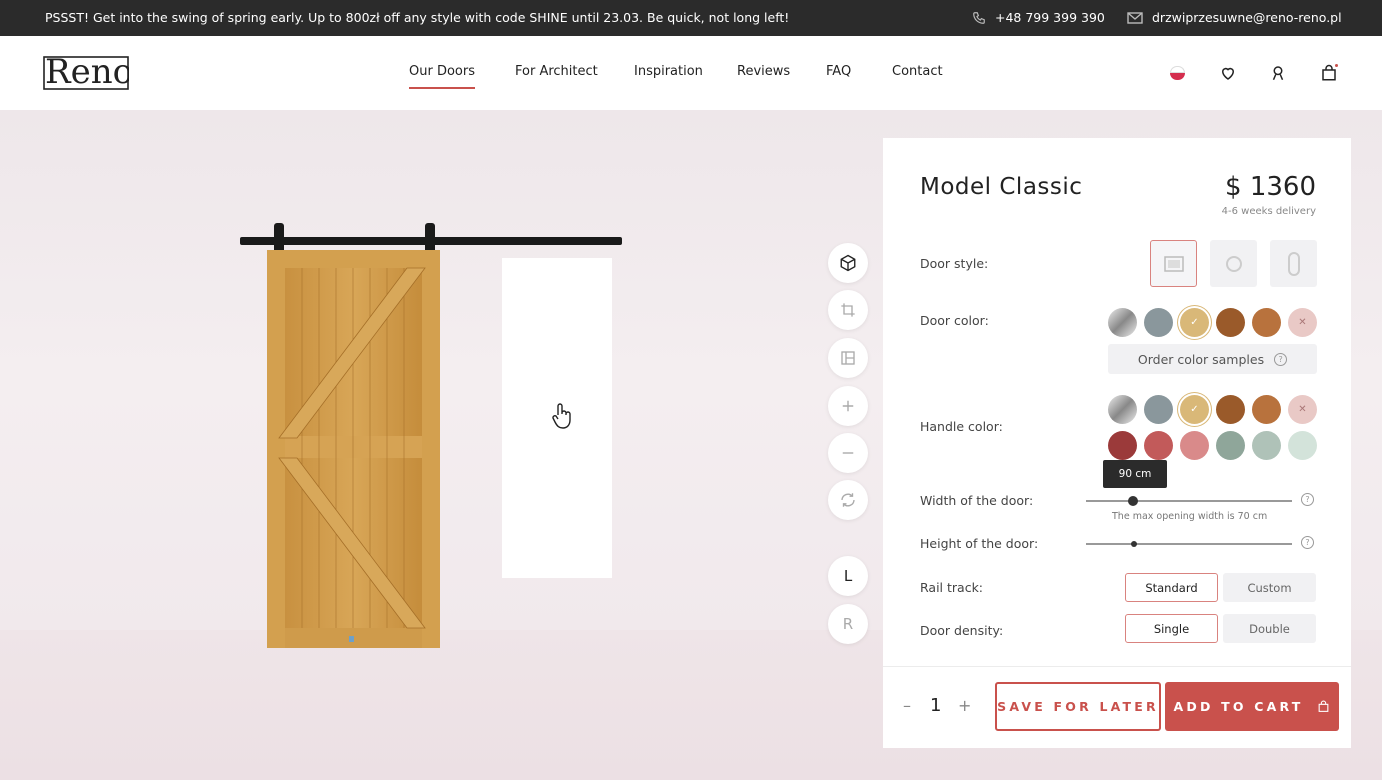  I want to click on nav-our-doors: Our Doors, so click(442, 76).